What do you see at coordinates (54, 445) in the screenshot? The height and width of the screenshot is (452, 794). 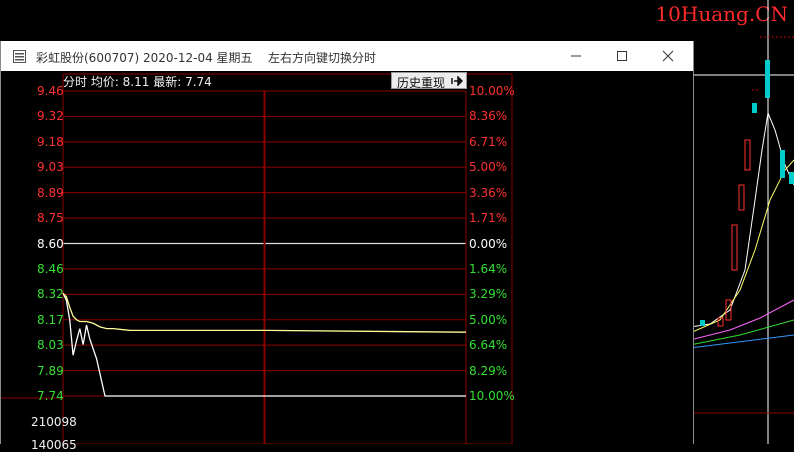 I see `volume-mid-label: 140065` at bounding box center [54, 445].